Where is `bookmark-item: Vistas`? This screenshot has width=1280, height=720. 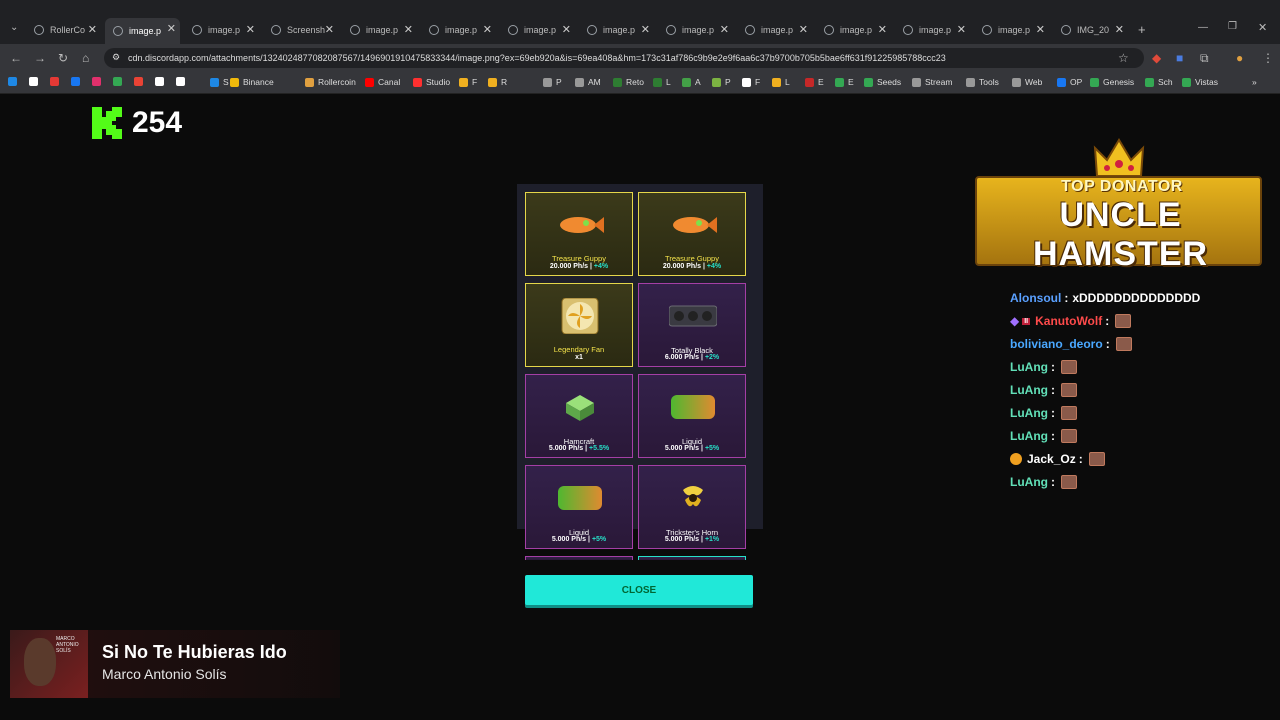 bookmark-item: Vistas is located at coordinates (1200, 82).